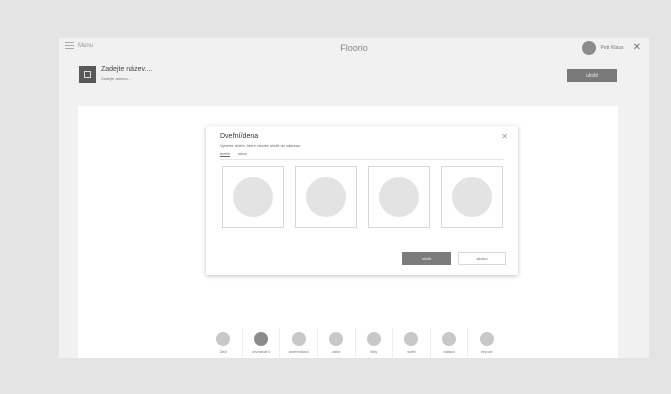 Image resolution: width=671 pixels, height=394 pixels. What do you see at coordinates (411, 351) in the screenshot?
I see `tool-label: světl` at bounding box center [411, 351].